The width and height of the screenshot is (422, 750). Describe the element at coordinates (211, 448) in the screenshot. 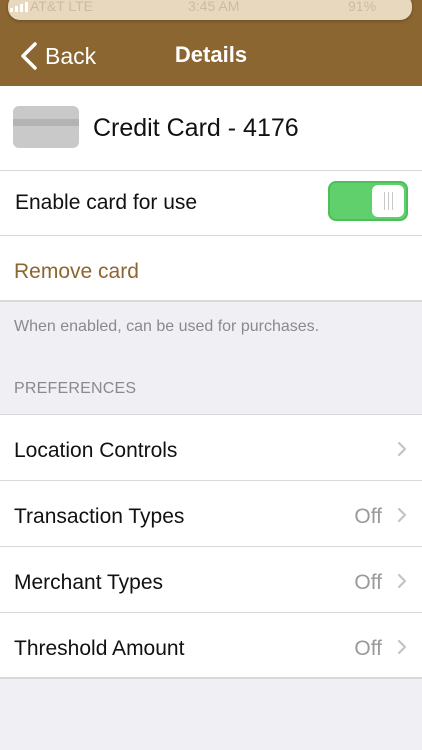

I see `preference-item-location-controls: Location Controls` at that location.